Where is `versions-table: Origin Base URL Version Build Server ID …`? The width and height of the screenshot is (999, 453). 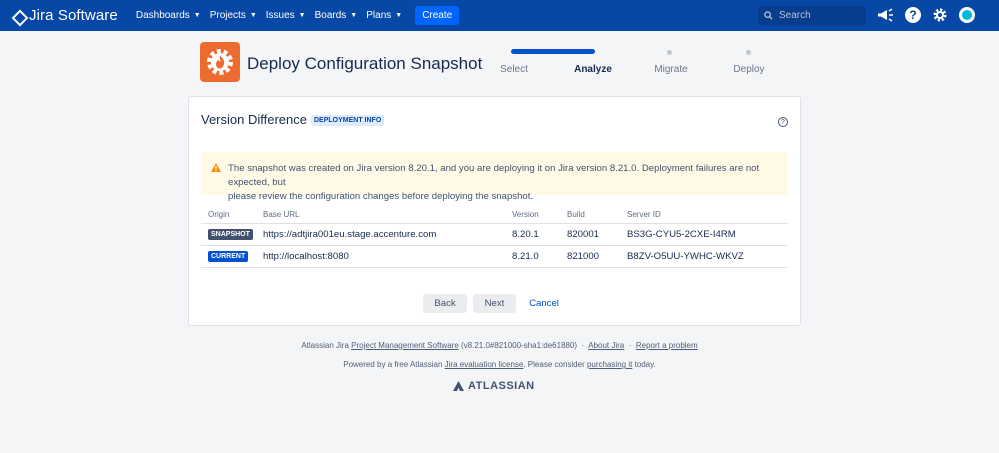 versions-table: Origin Base URL Version Build Server ID … is located at coordinates (494, 237).